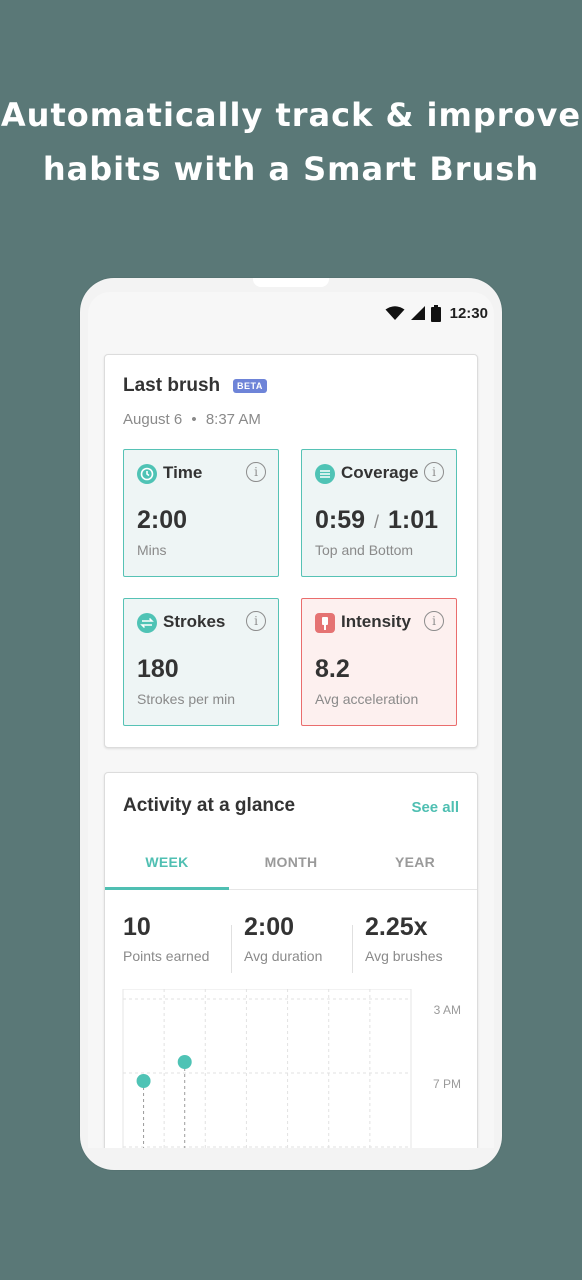  I want to click on strokes-tile: Strokes i 180 Strokes per min, so click(201, 662).